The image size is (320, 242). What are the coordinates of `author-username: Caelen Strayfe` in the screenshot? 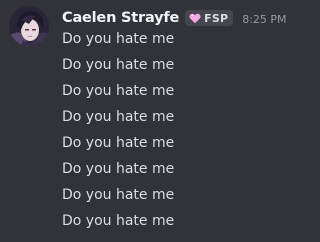 It's located at (120, 18).